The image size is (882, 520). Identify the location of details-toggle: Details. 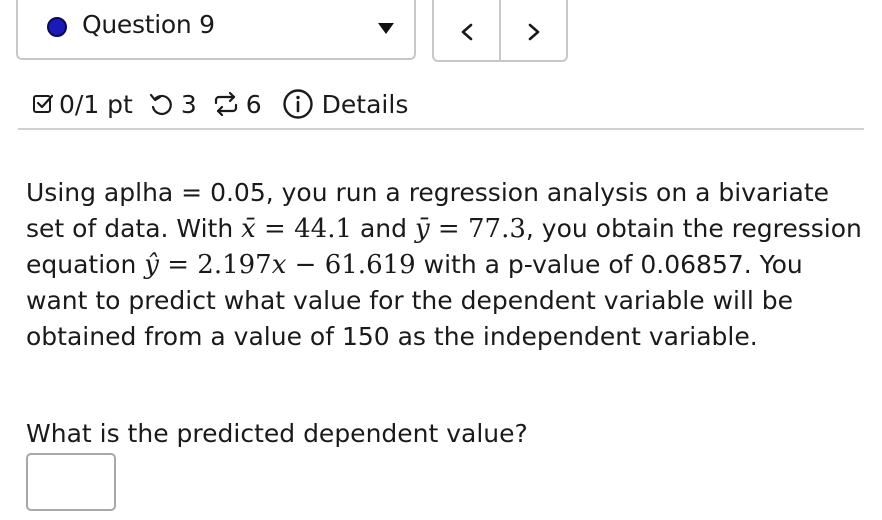
(345, 104).